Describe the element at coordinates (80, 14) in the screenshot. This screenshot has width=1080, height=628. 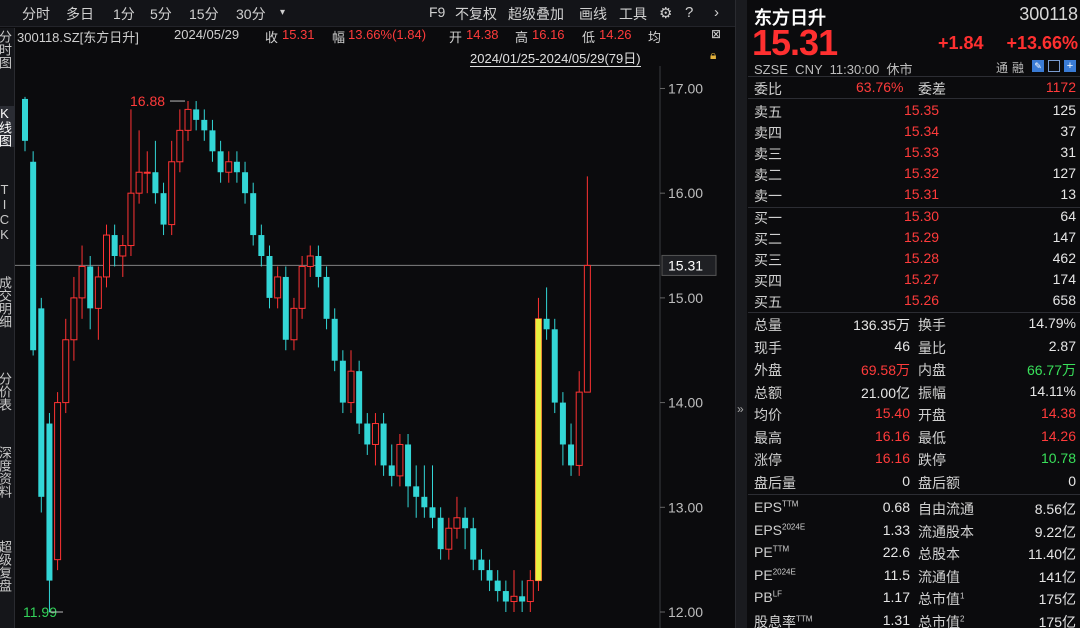
I see `tab-multi-day: 多日` at that location.